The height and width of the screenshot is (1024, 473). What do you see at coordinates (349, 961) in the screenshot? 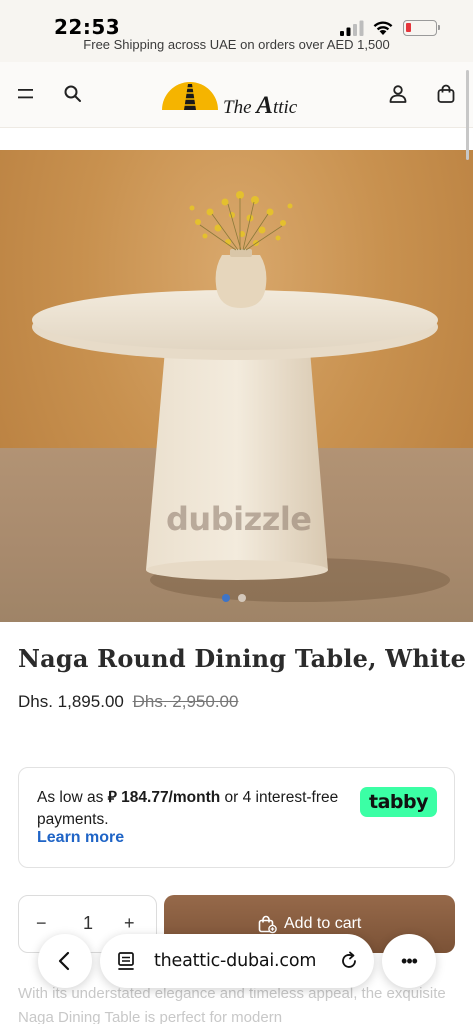
I see `reload-icon` at bounding box center [349, 961].